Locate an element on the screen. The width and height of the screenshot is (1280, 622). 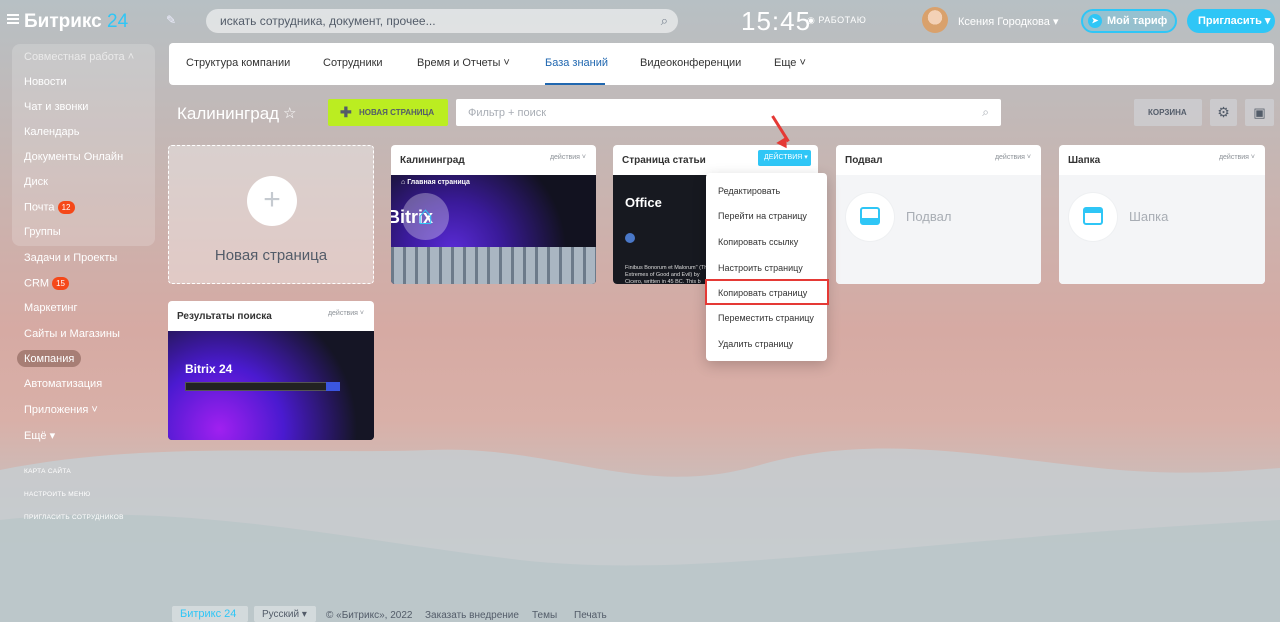
tab-employees: Сотрудники is located at coordinates (353, 63).